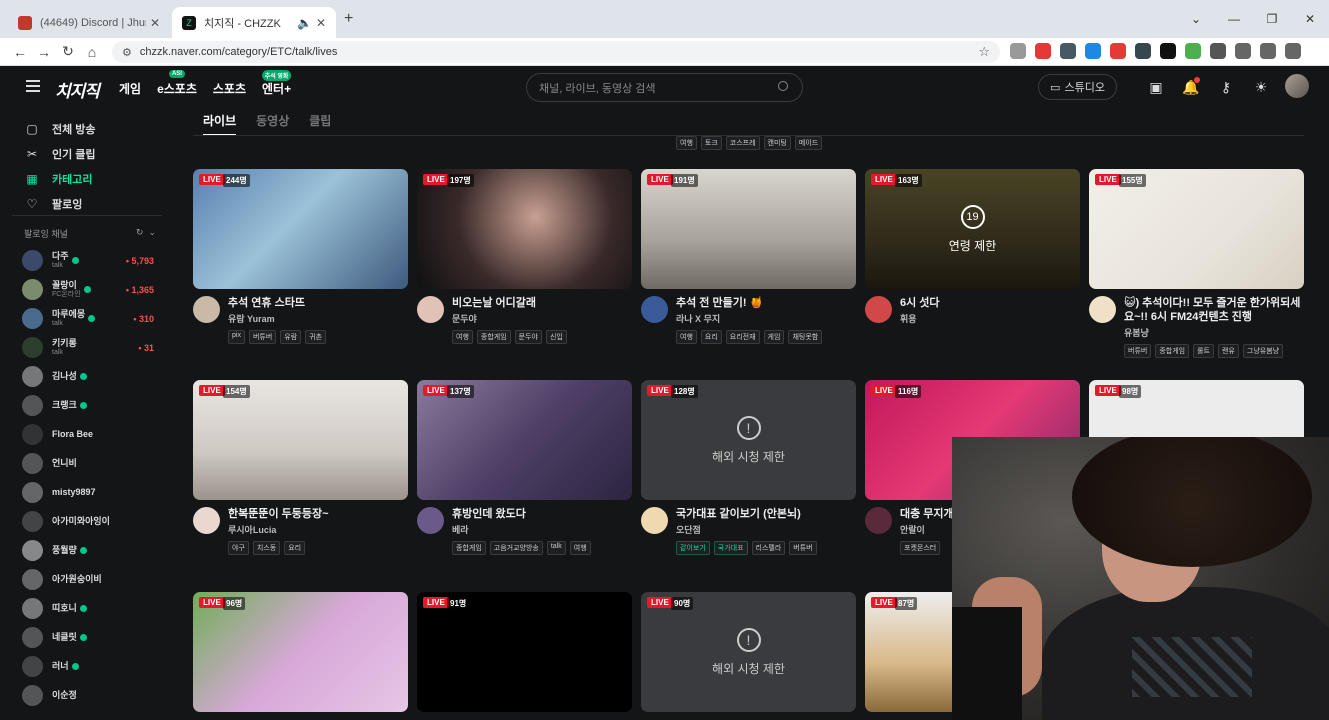 The height and width of the screenshot is (720, 1329). What do you see at coordinates (984, 52) in the screenshot?
I see `bookmark-star-icon: ☆` at bounding box center [984, 52].